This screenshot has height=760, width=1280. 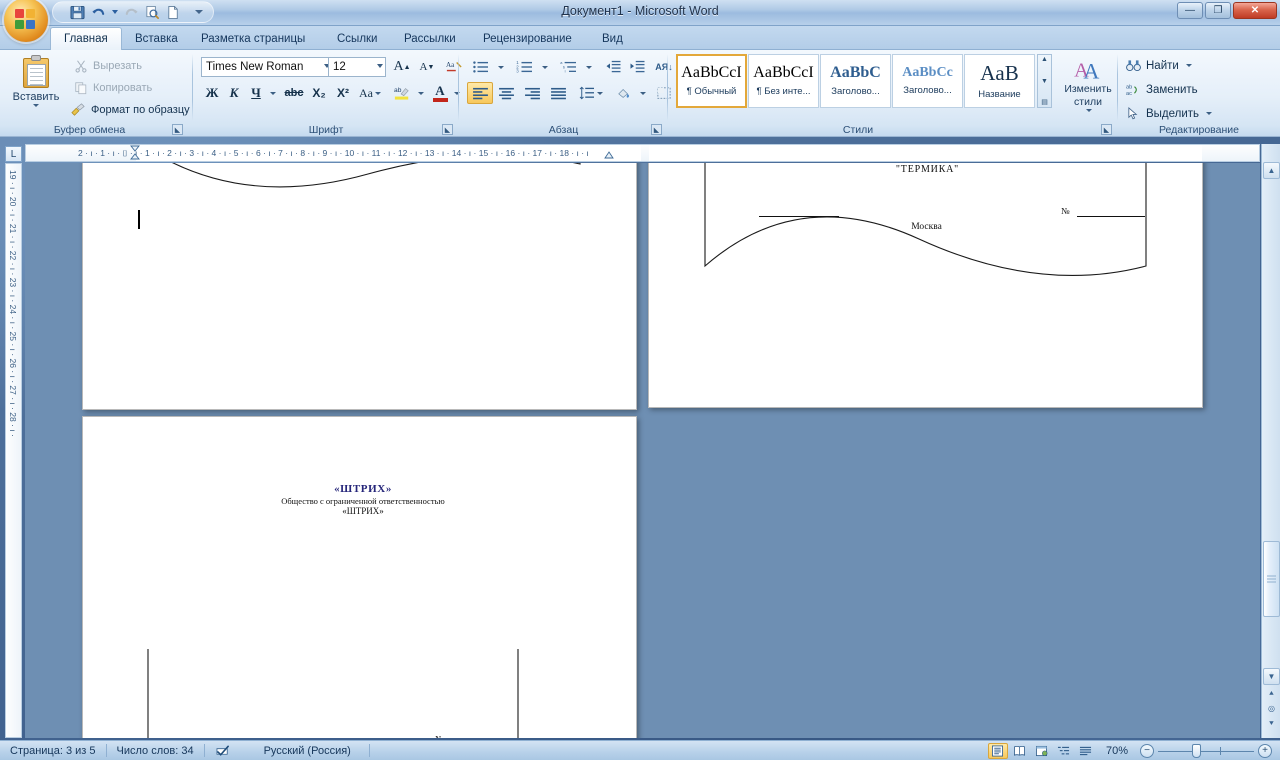 What do you see at coordinates (1218, 10) in the screenshot?
I see `restore-button: ❐` at bounding box center [1218, 10].